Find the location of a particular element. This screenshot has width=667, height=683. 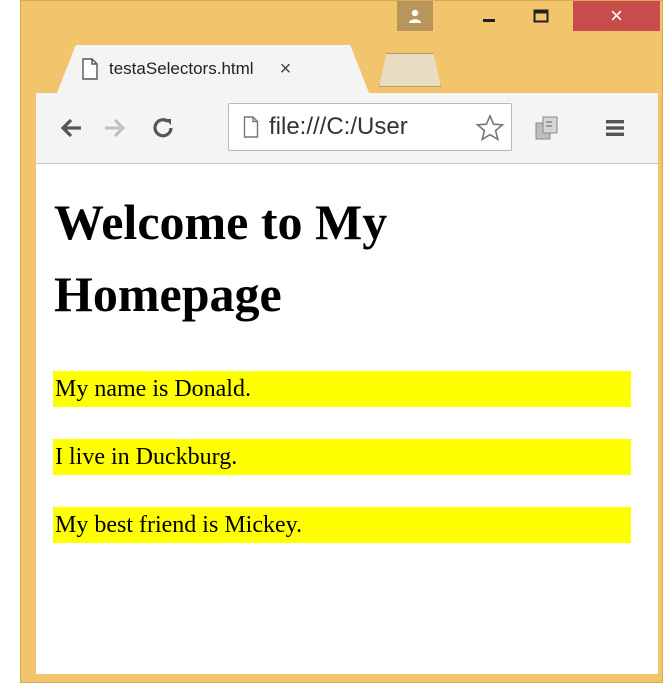

new-tab-button is located at coordinates (410, 70).